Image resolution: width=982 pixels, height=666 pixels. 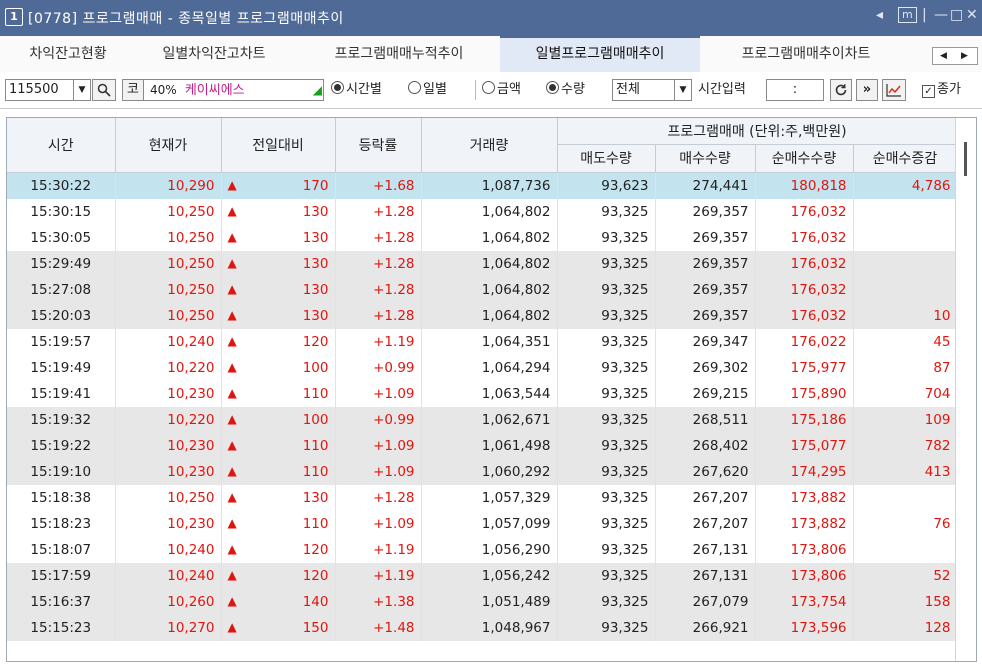 I want to click on header-rate: 등락률, so click(x=378, y=145).